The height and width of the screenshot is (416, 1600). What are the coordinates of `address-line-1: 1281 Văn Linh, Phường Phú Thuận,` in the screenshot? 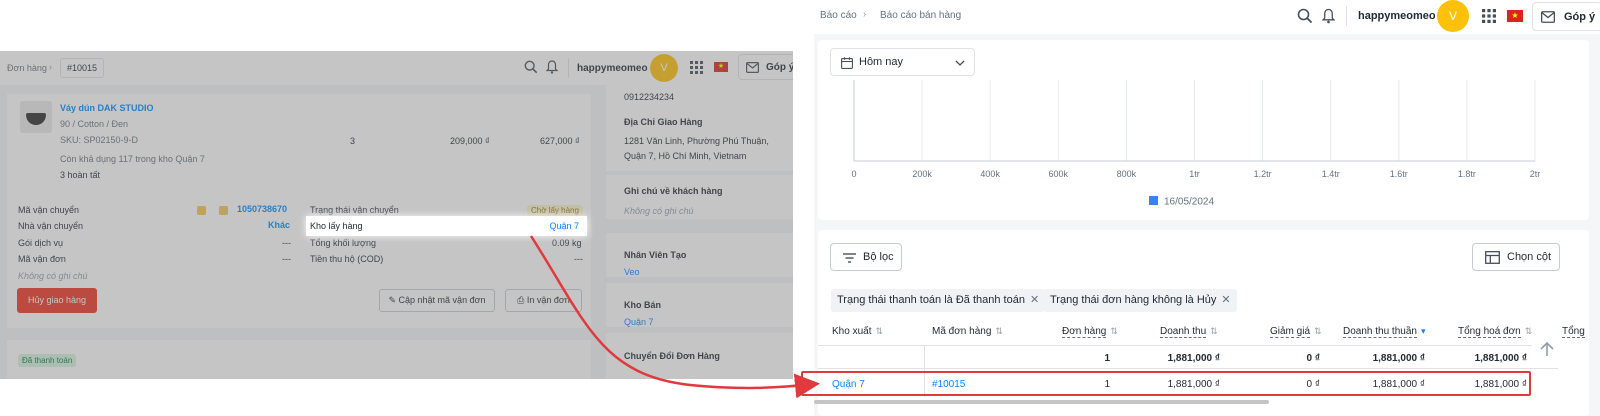 It's located at (696, 141).